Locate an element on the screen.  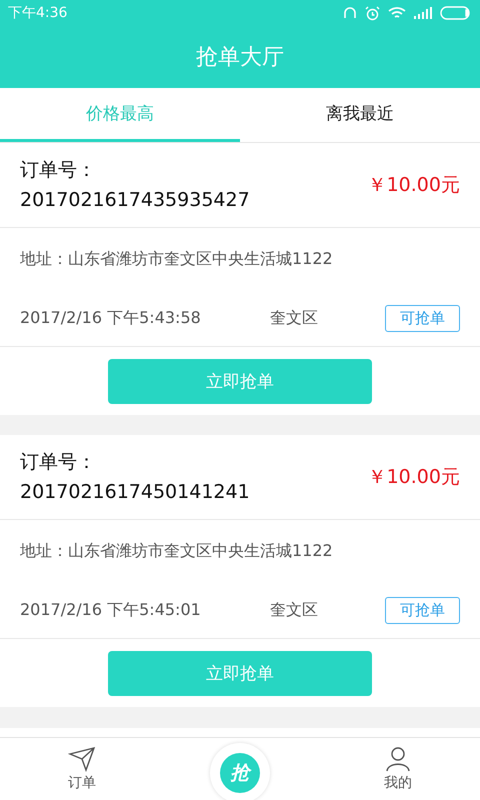
wifi-icon is located at coordinates (397, 13).